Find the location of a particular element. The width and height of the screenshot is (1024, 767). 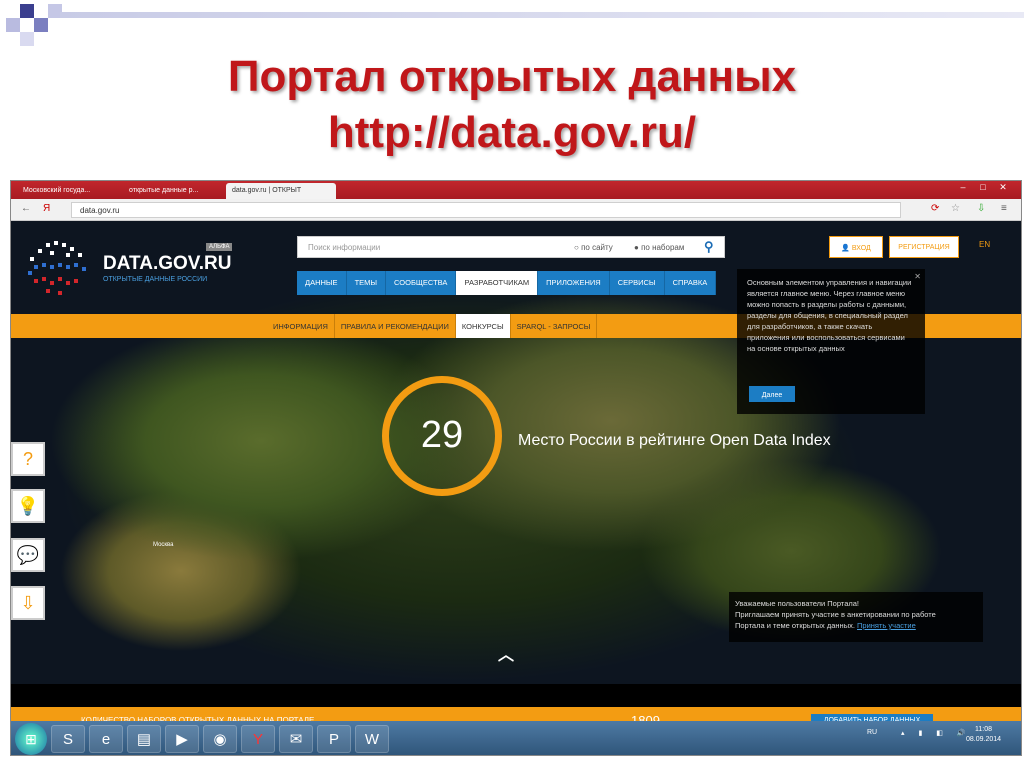

register-button: РЕГИСТРАЦИЯ is located at coordinates (924, 247).